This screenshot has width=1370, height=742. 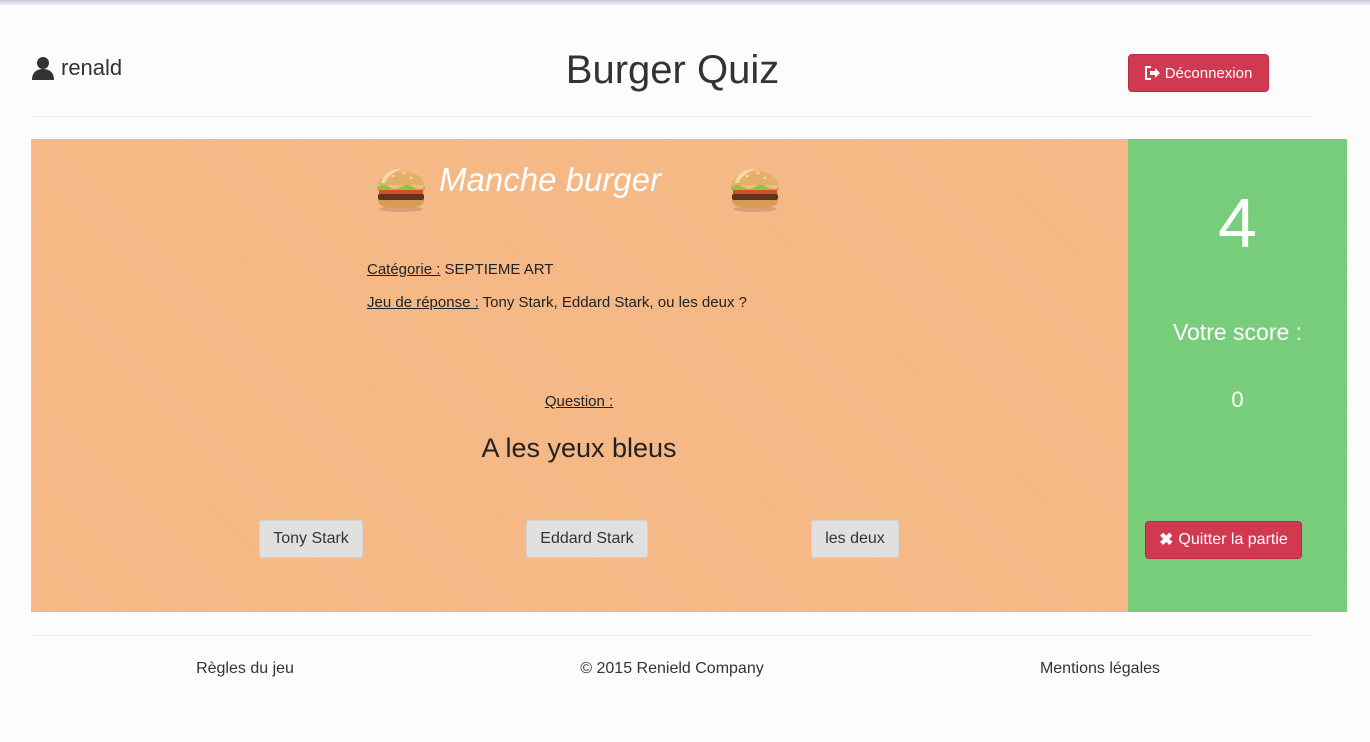 I want to click on answerset-value: Tony Stark, Eddard Stark, ou les deux ?, so click(x=614, y=302).